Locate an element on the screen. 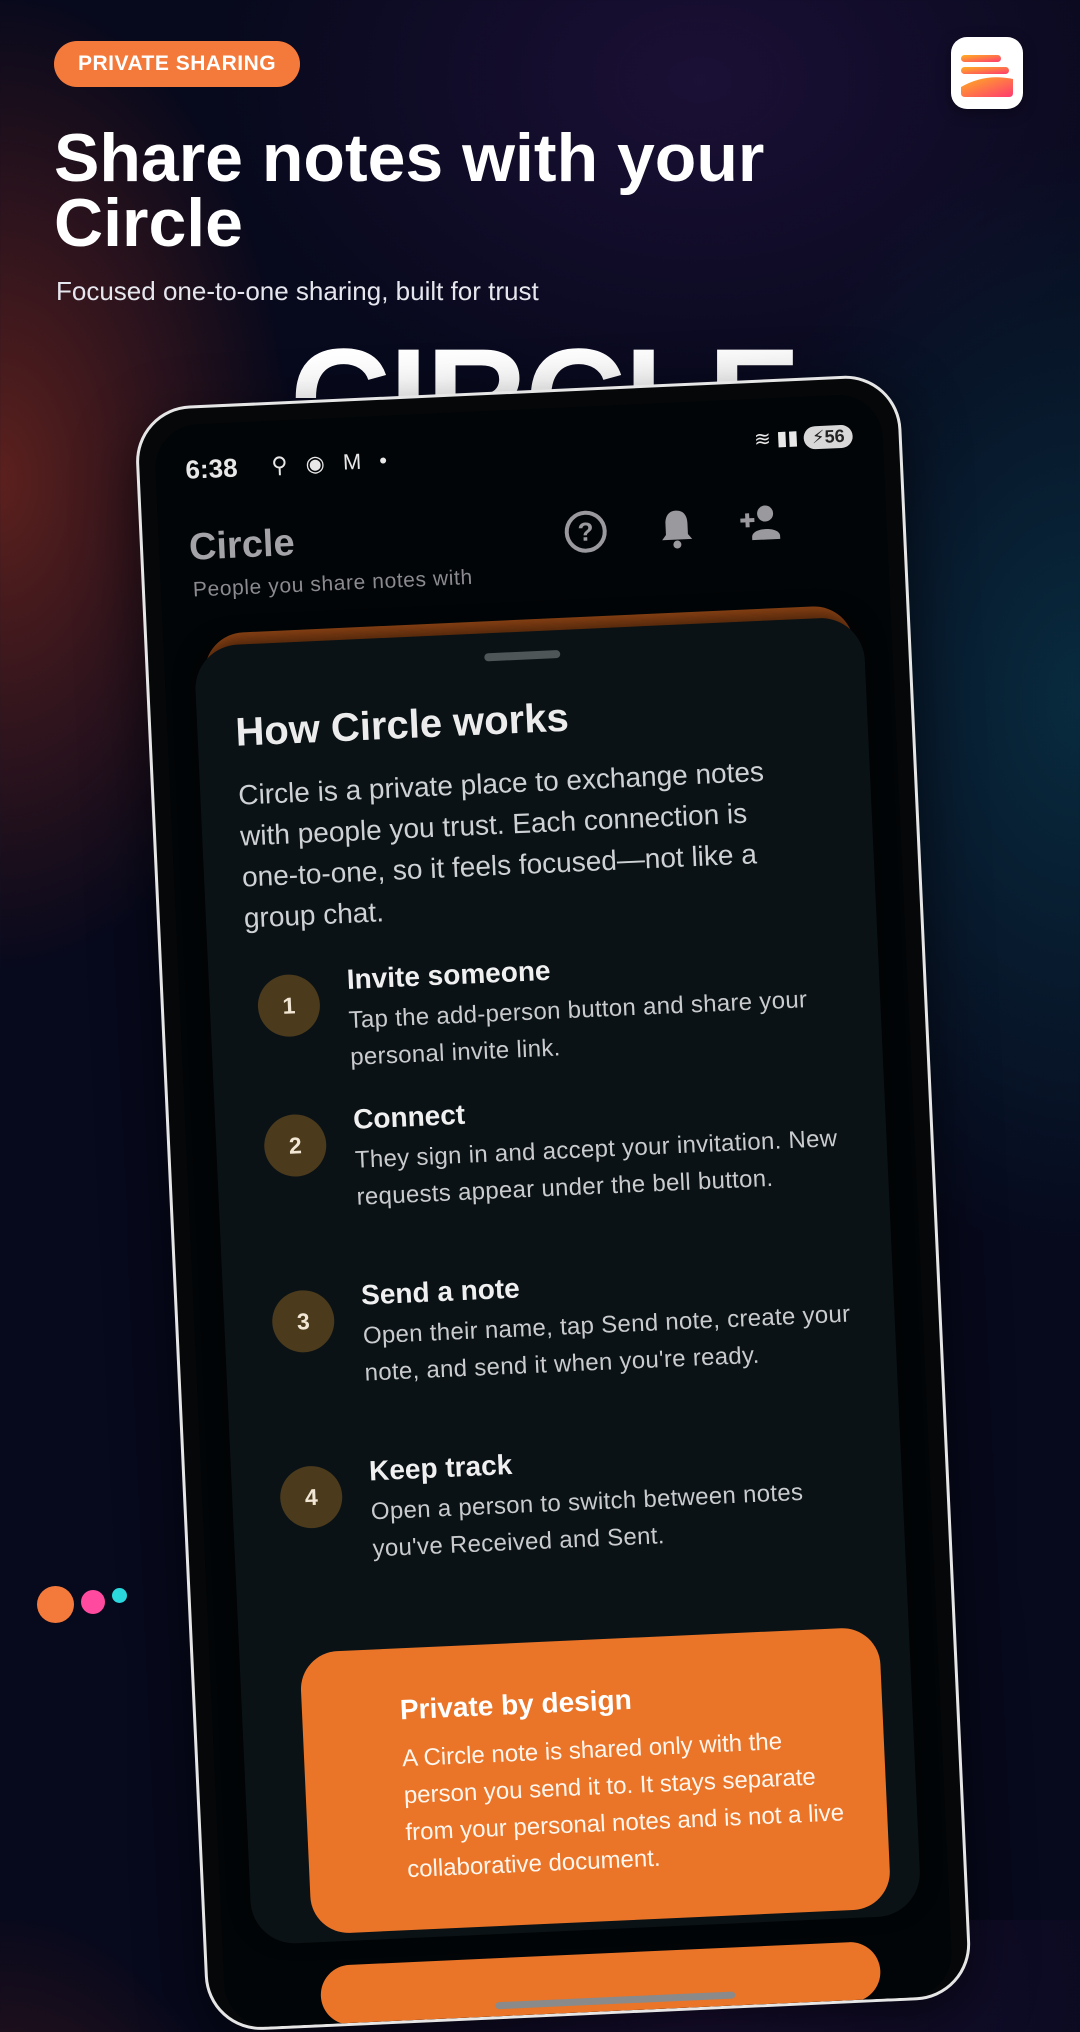  dot-cyan is located at coordinates (119, 1595).